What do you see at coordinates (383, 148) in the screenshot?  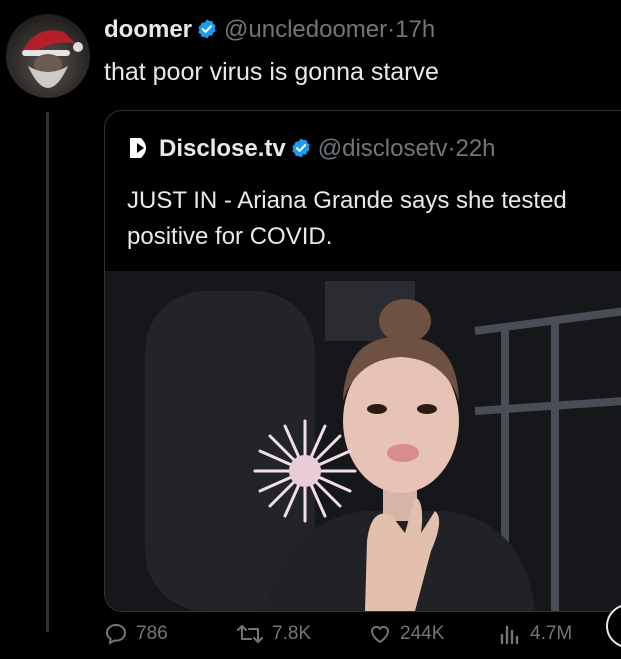 I see `quote-author-handle: @disclosetv` at bounding box center [383, 148].